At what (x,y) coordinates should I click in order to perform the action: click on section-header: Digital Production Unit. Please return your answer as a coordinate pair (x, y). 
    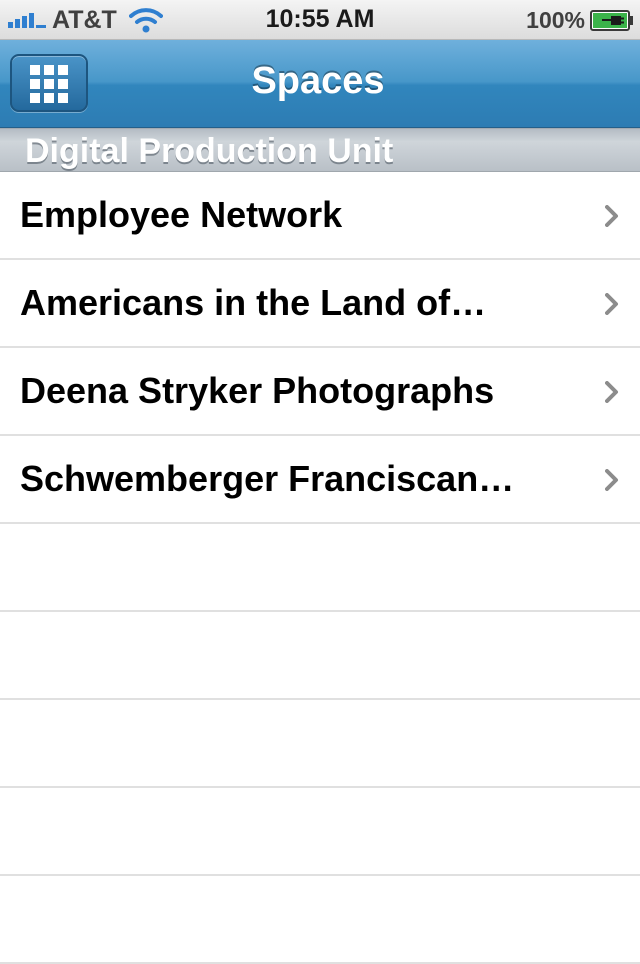
    Looking at the image, I should click on (320, 150).